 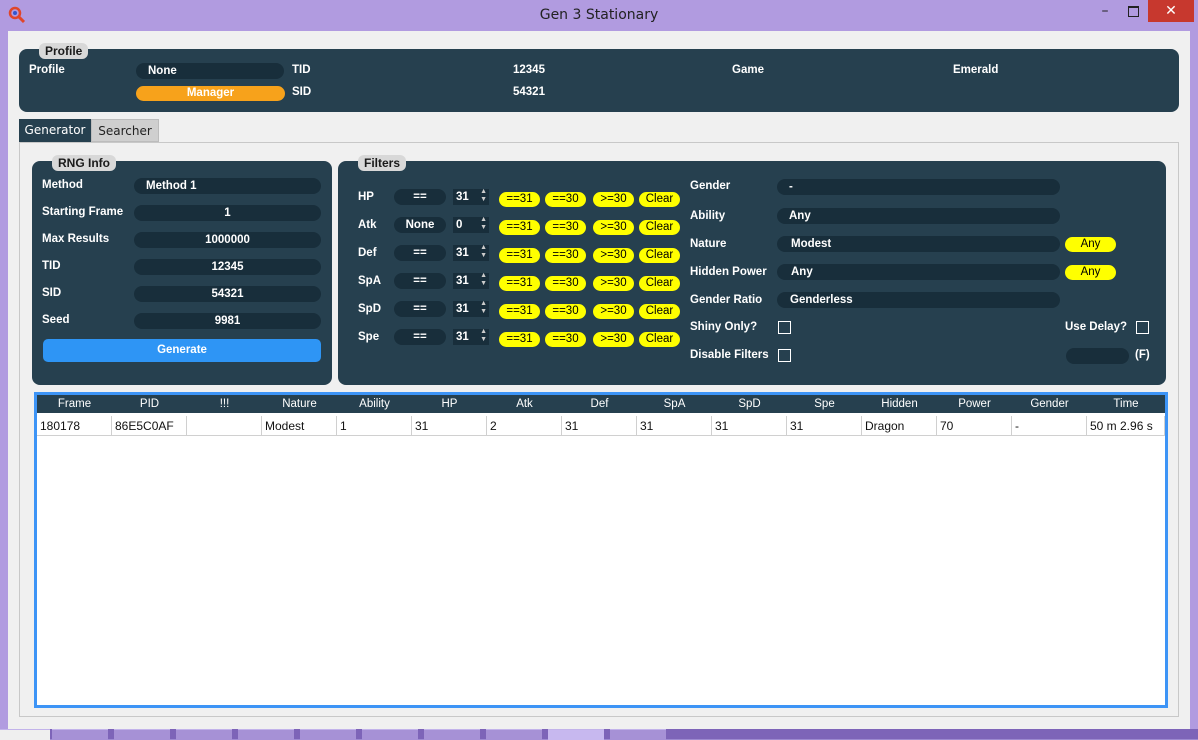 What do you see at coordinates (227, 213) in the screenshot?
I see `starting-frame-input: 1` at bounding box center [227, 213].